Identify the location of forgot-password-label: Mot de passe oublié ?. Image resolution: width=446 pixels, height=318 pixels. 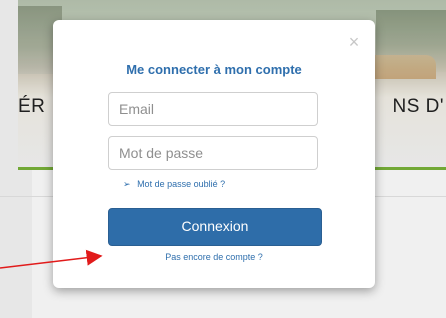
(181, 184).